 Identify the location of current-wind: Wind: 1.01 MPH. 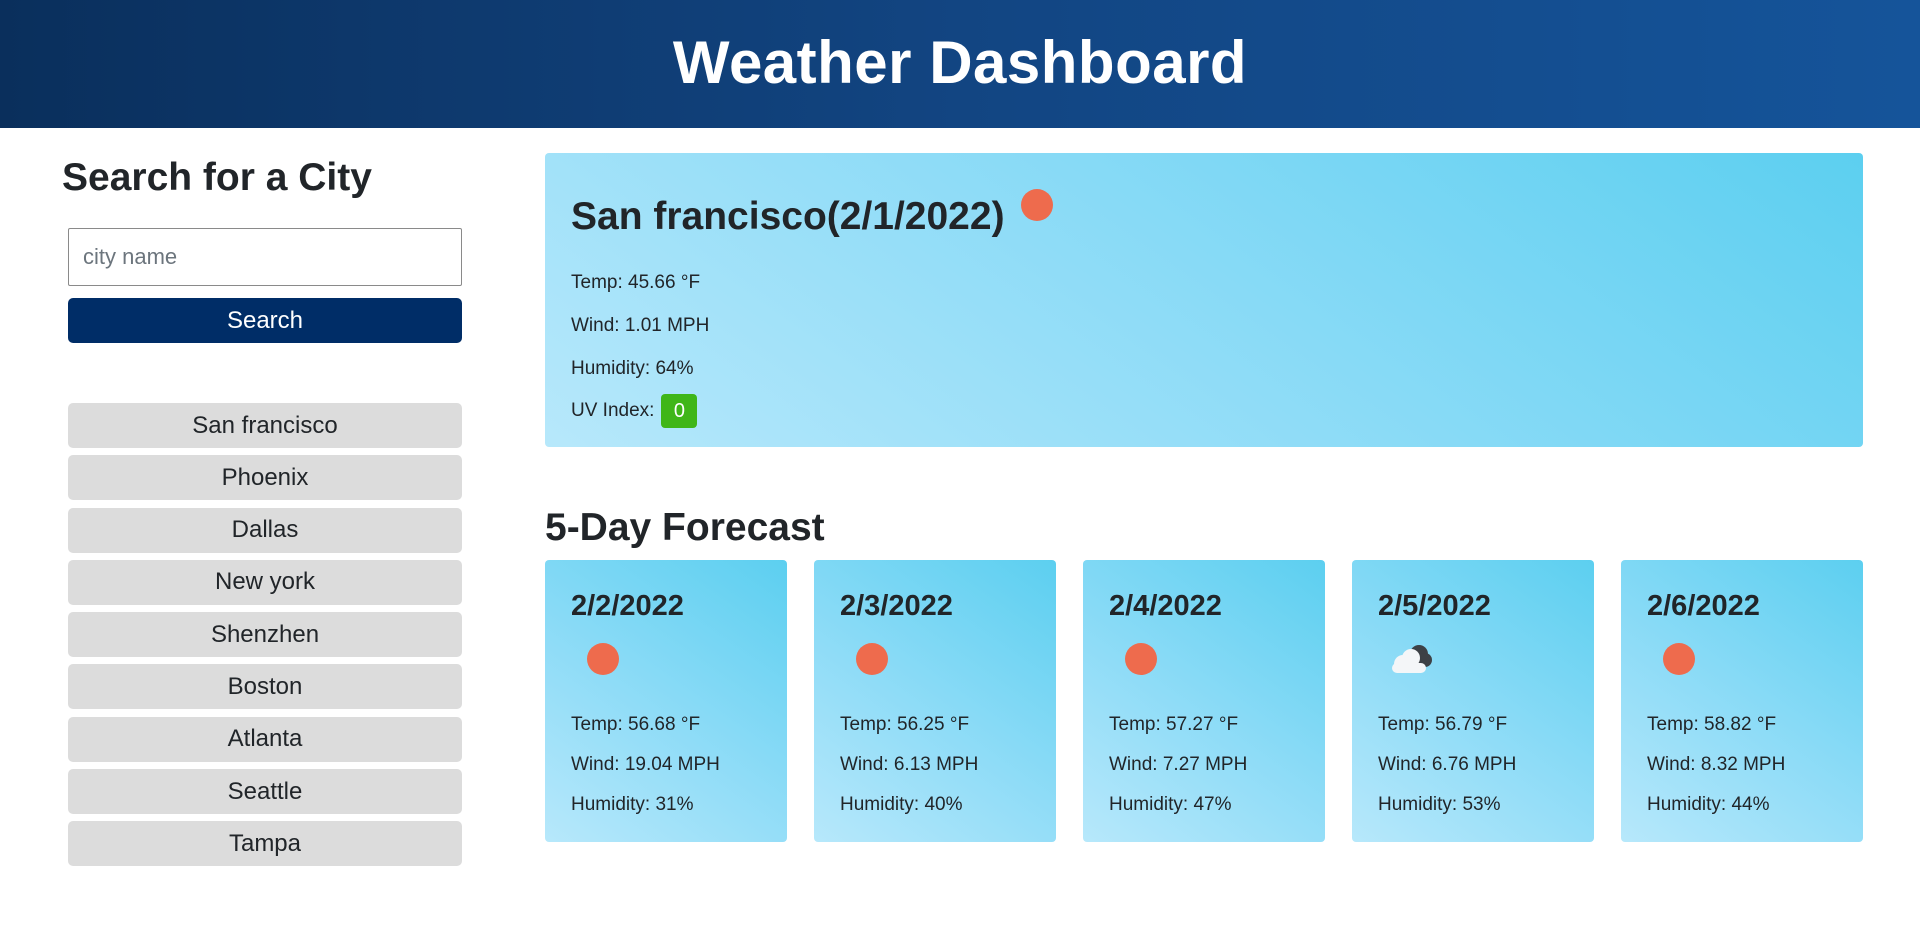
(640, 325).